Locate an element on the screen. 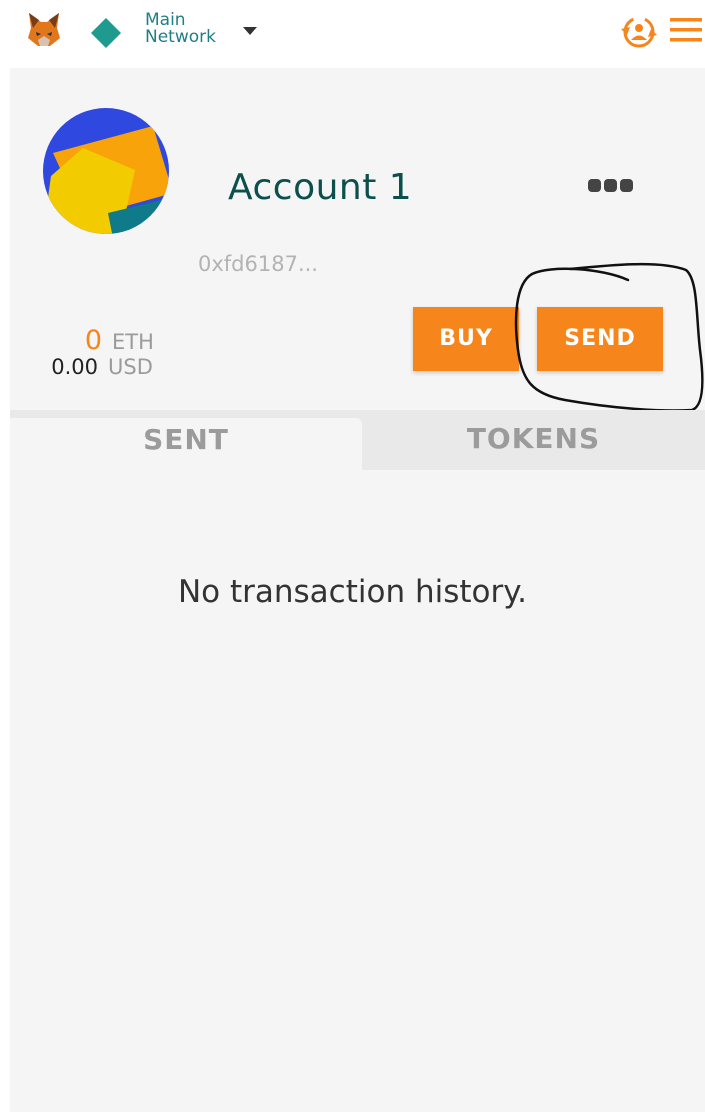  more-dots-icon is located at coordinates (611, 186).